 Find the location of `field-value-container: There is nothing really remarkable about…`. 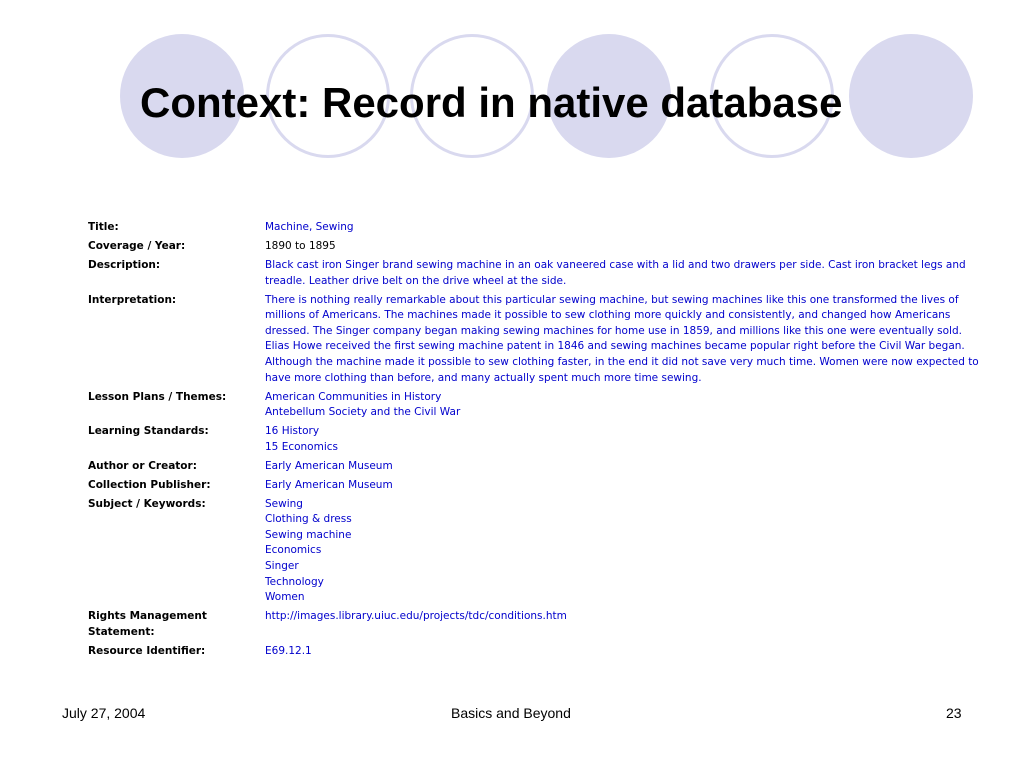

field-value-container: There is nothing really remarkable about… is located at coordinates (624, 340).